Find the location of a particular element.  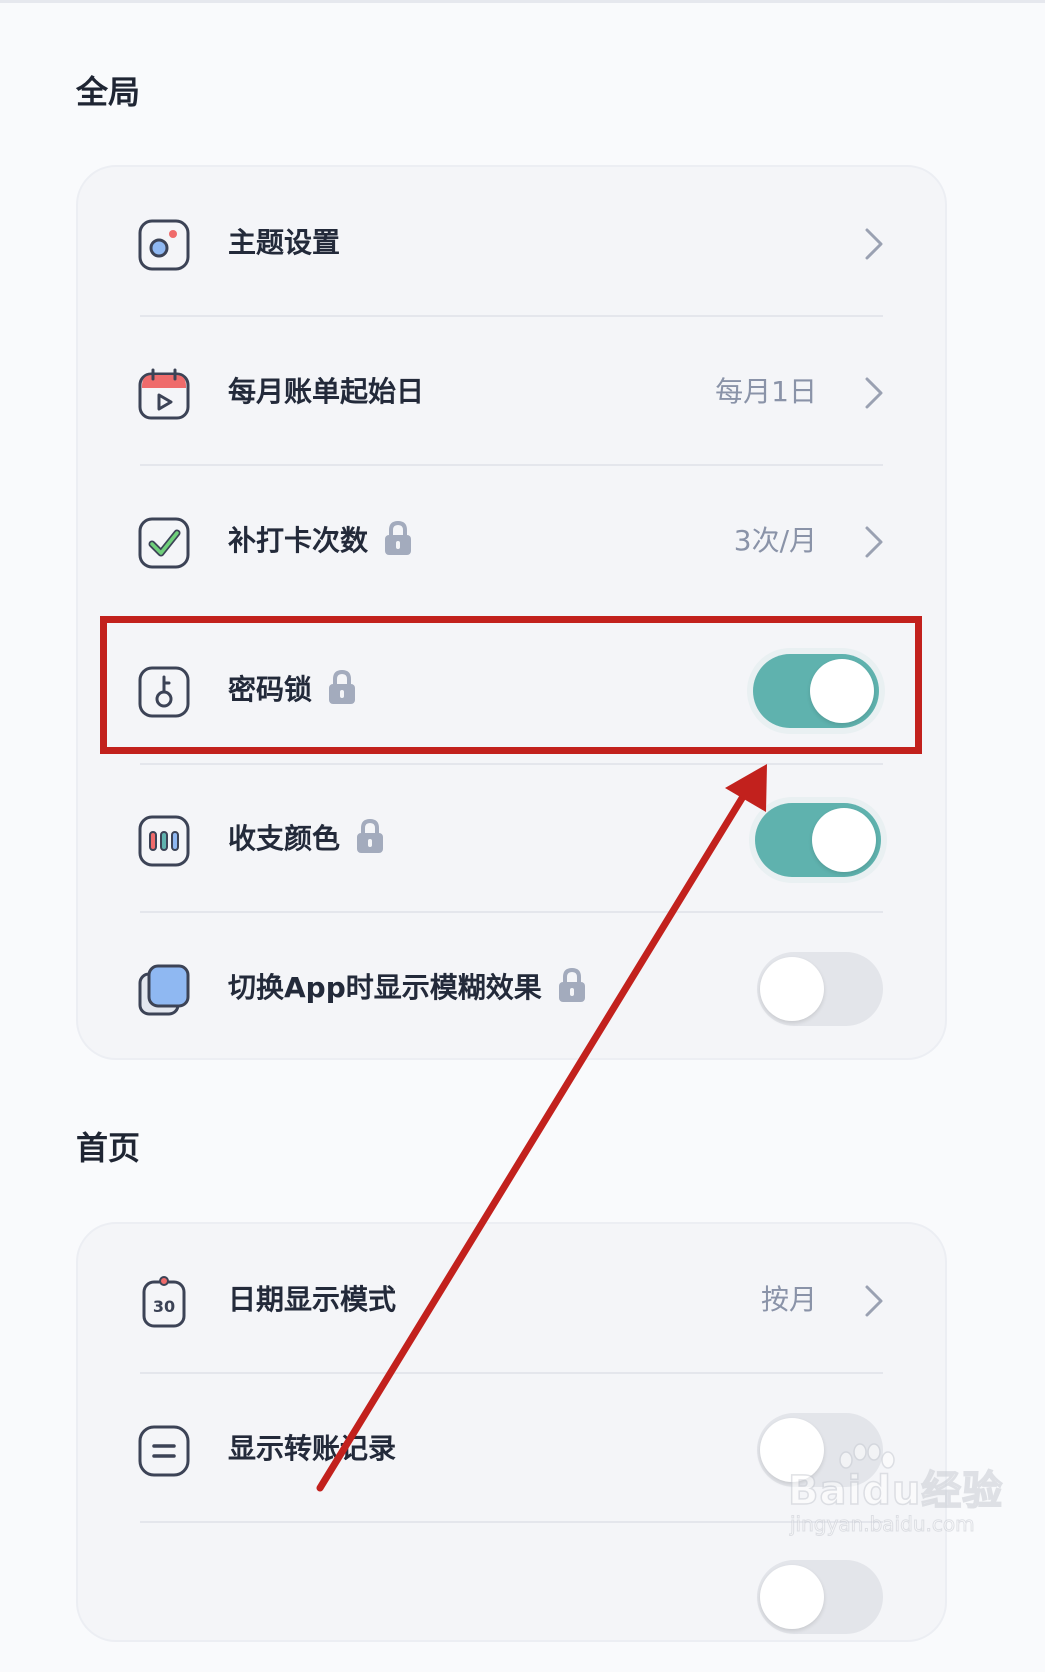

settings-row-income-expense-color: 收支颜色 is located at coordinates (511, 838).